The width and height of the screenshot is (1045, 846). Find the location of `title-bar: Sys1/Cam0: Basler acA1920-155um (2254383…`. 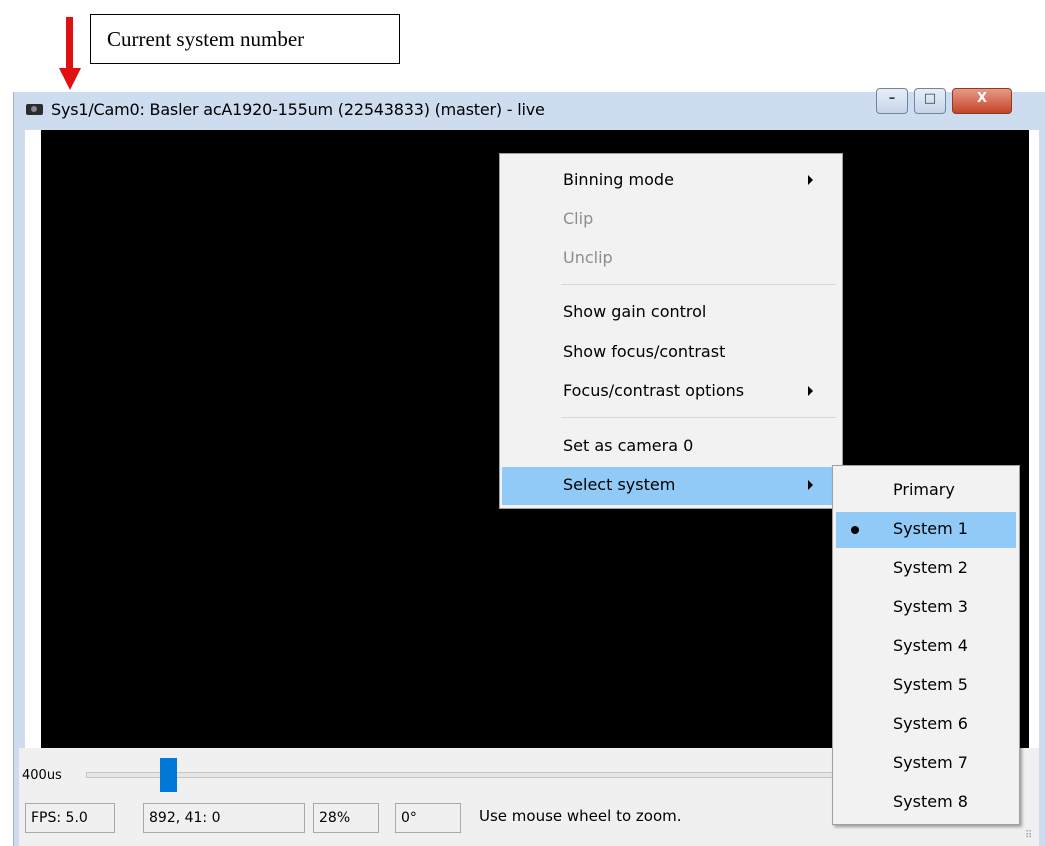

title-bar: Sys1/Cam0: Basler acA1920-155um (2254383… is located at coordinates (529, 109).